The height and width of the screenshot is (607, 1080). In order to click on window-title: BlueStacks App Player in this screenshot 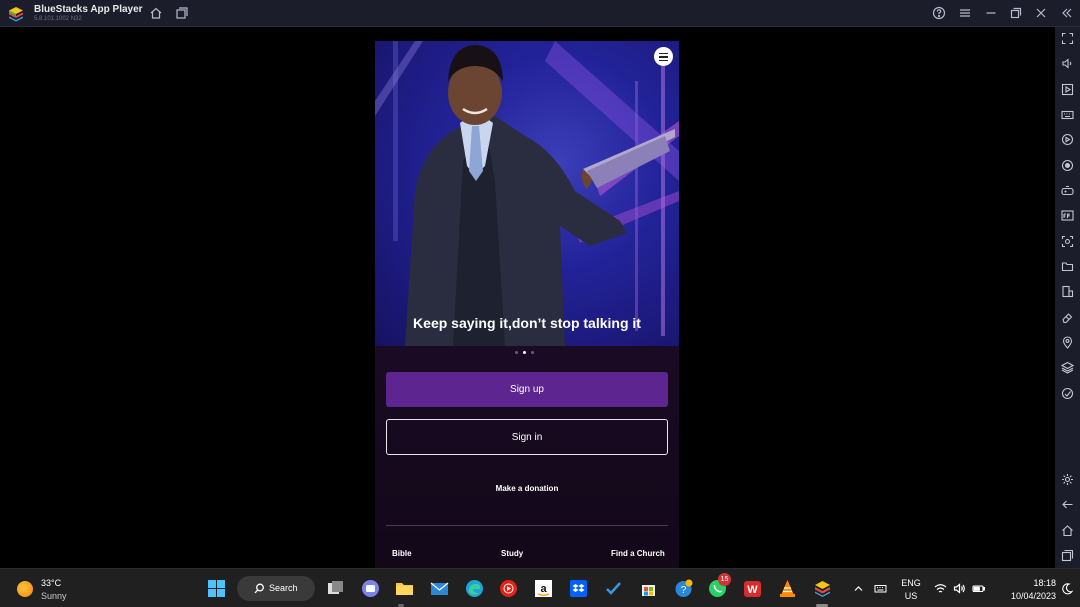, I will do `click(88, 9)`.